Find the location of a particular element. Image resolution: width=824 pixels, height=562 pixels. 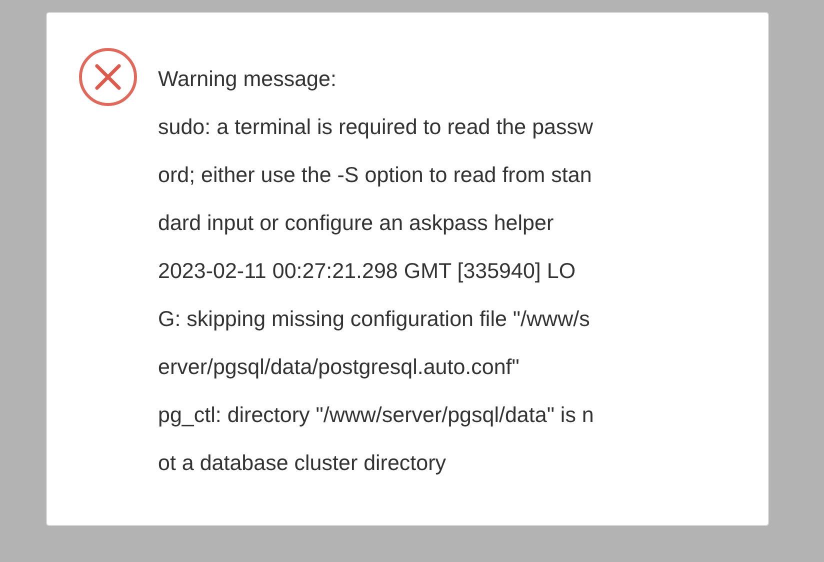

message-line: ot a database cluster directory is located at coordinates (302, 463).